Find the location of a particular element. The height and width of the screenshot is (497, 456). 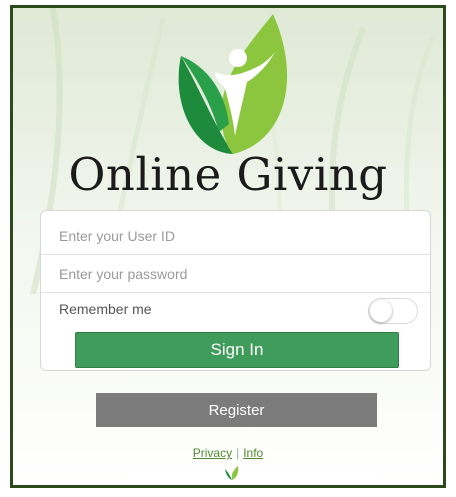

info-link: Info is located at coordinates (253, 453).